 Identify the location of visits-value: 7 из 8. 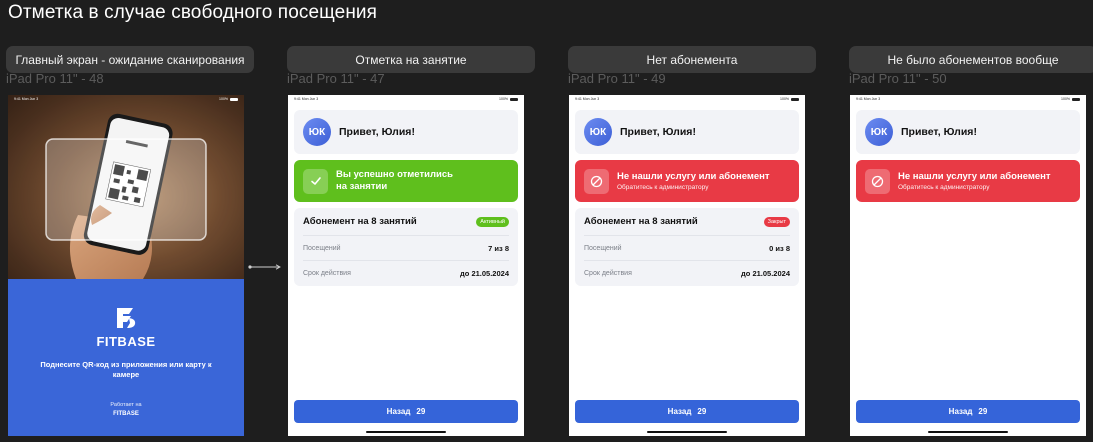
(498, 248).